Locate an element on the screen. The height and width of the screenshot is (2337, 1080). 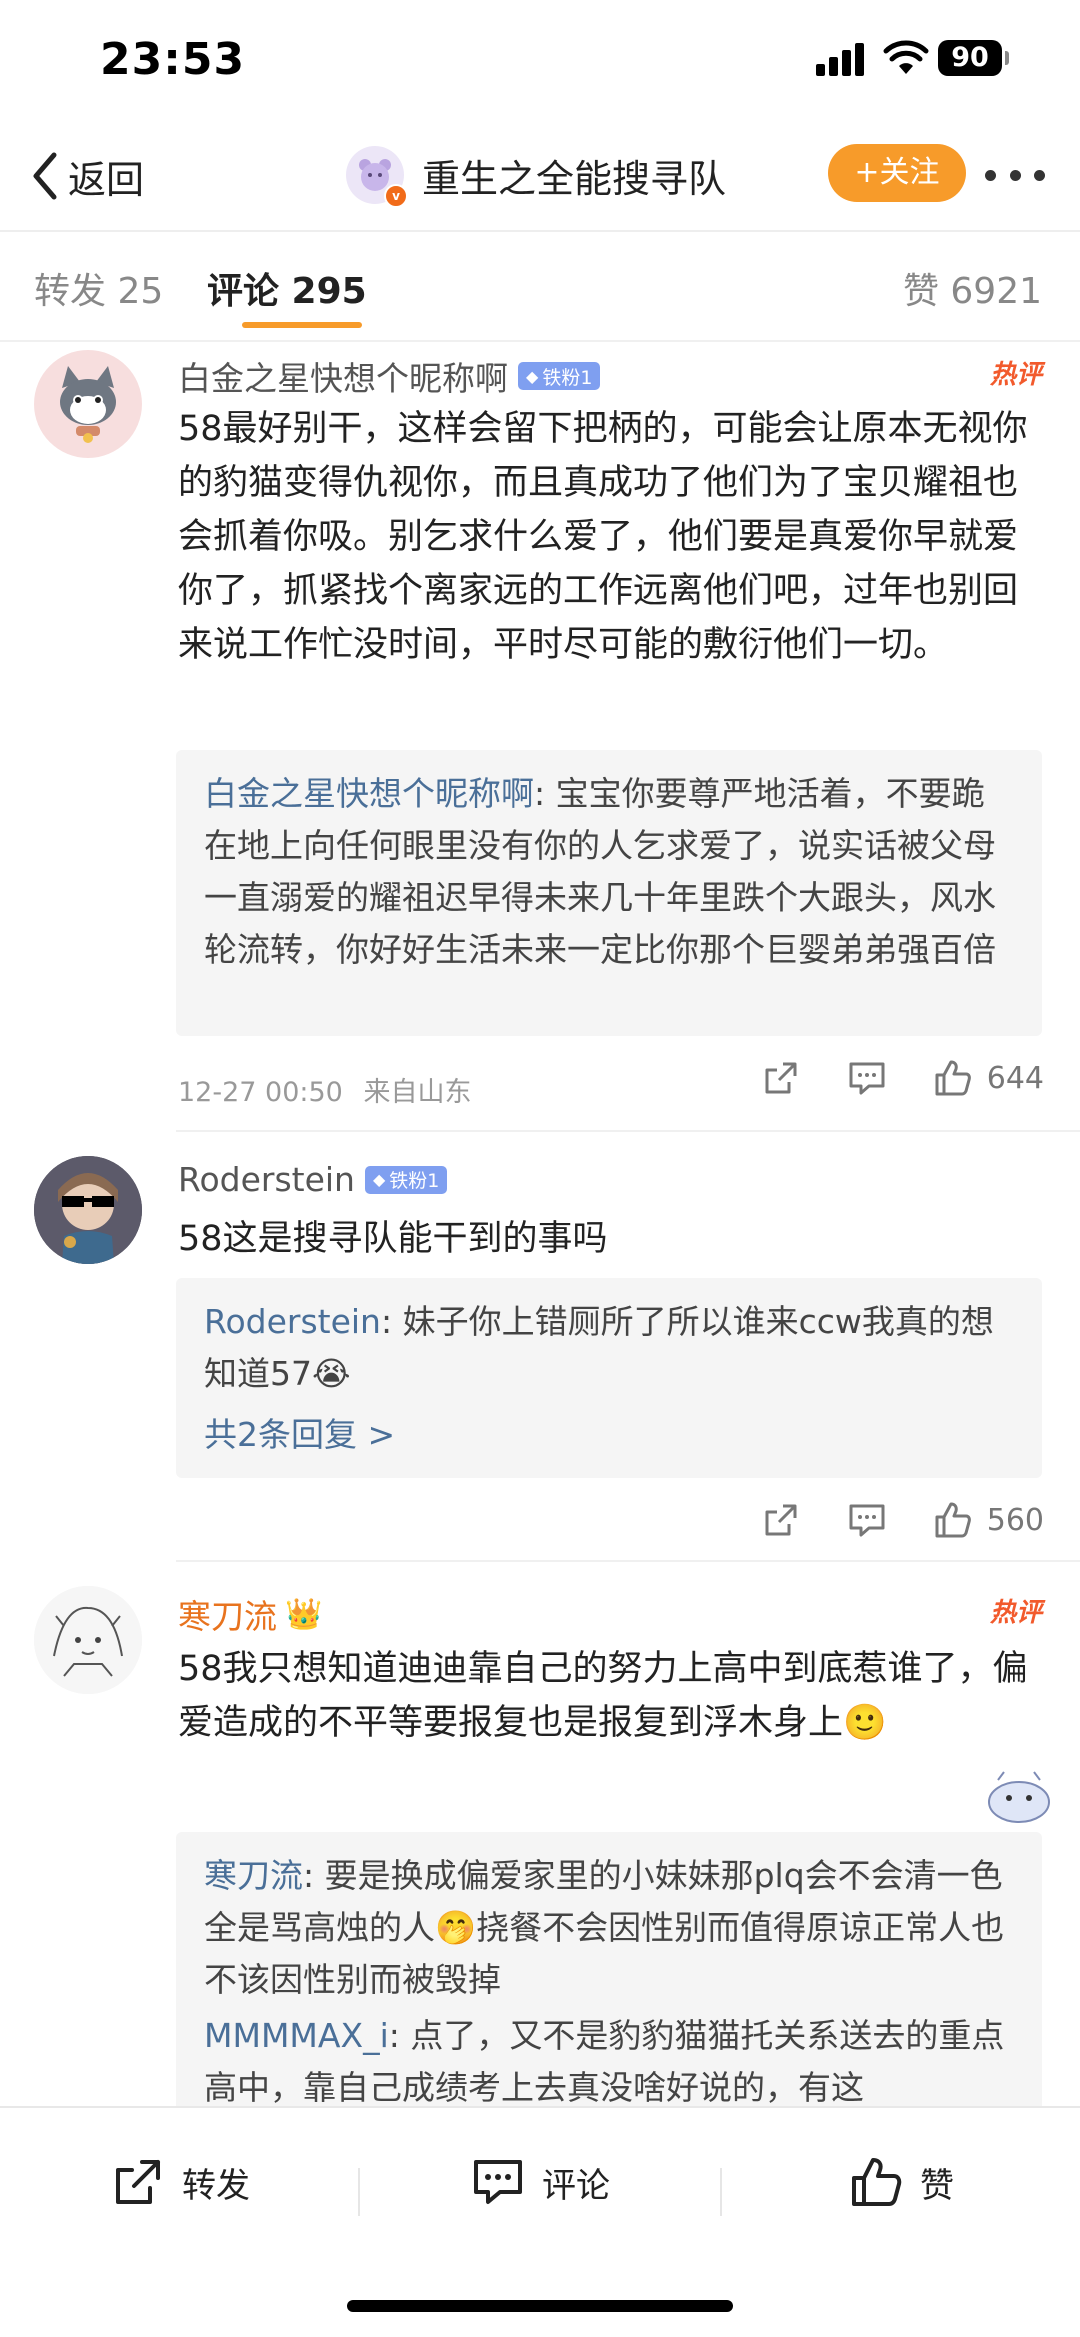
repost-button: 转发 is located at coordinates (180, 2182).